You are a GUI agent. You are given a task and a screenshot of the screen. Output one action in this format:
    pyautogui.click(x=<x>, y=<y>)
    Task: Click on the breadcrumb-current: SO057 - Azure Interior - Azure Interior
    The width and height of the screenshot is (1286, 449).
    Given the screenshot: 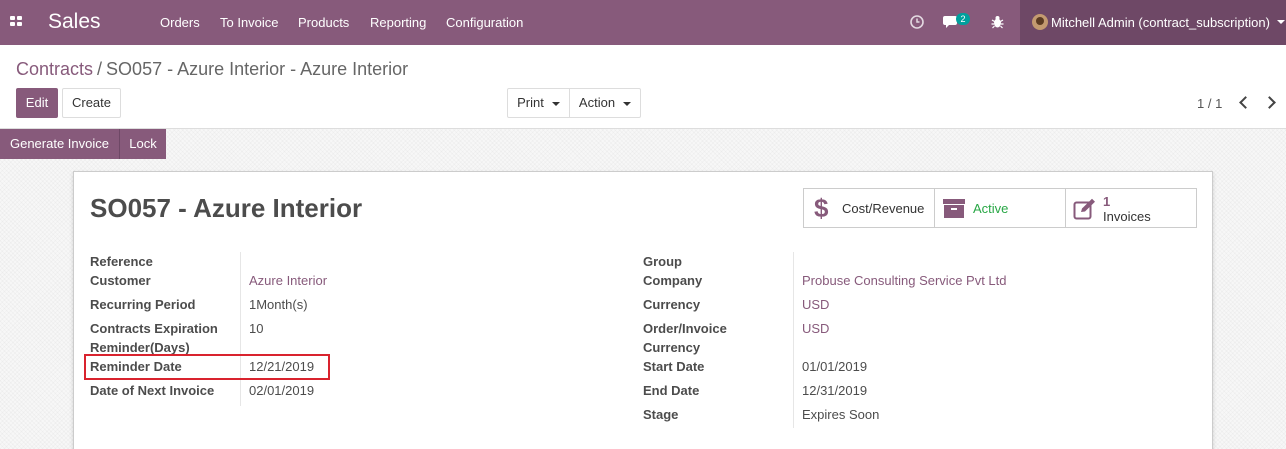 What is the action you would take?
    pyautogui.click(x=257, y=69)
    